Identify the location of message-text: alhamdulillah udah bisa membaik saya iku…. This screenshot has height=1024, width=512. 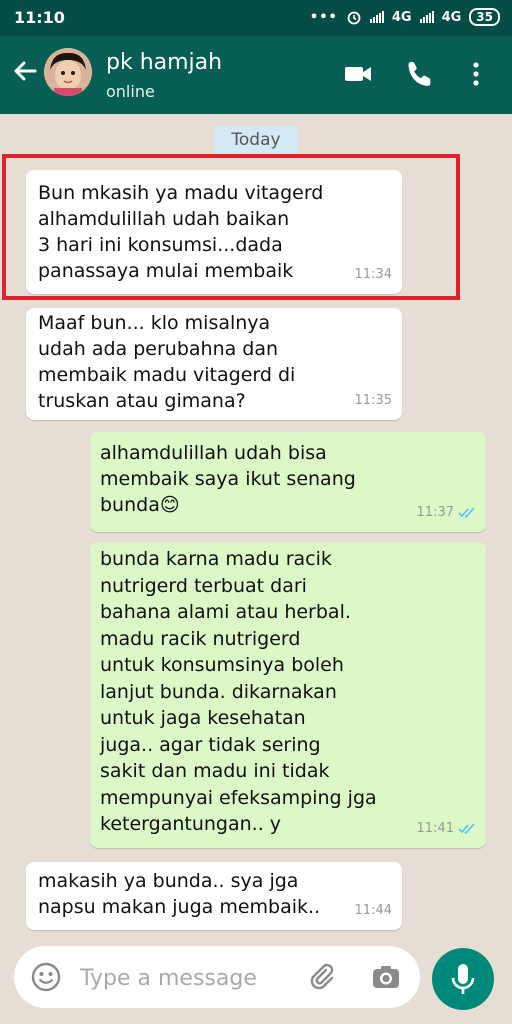
(228, 479).